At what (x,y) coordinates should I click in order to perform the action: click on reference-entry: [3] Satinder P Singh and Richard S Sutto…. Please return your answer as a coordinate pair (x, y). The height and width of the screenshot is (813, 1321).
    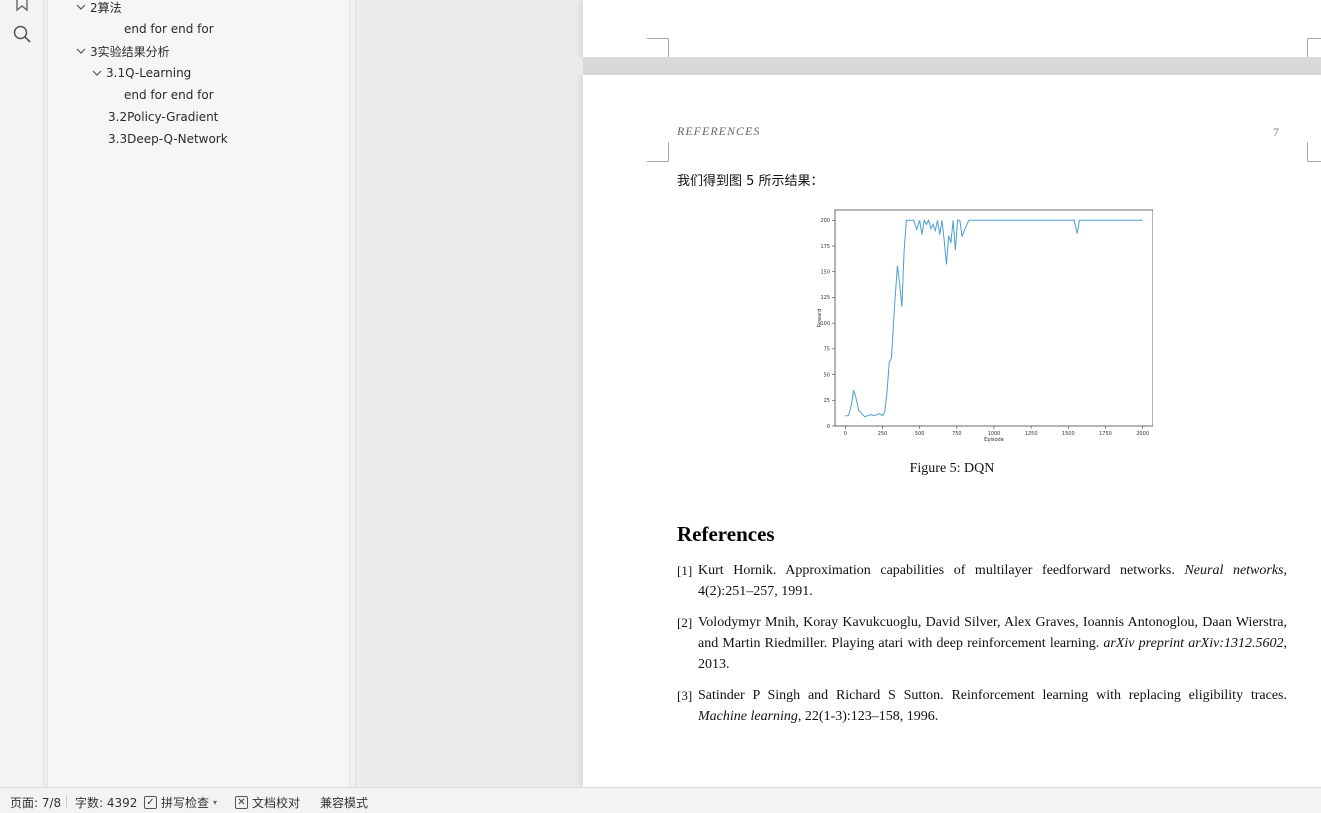
    Looking at the image, I should click on (982, 706).